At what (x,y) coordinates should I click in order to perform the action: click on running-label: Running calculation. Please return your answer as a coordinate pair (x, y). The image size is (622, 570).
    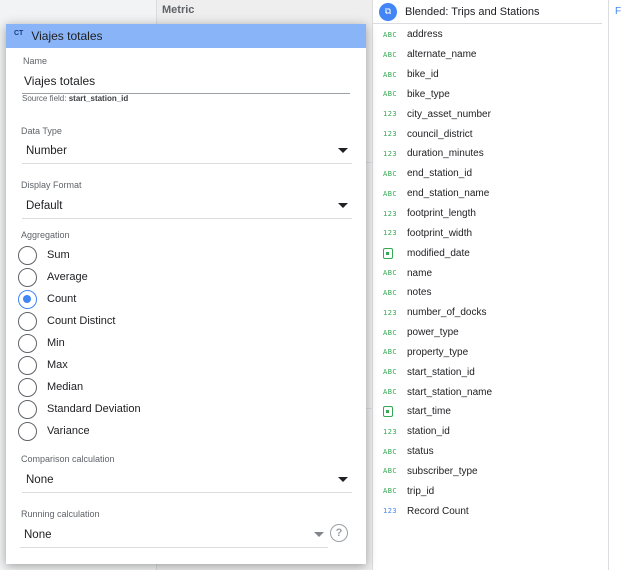
    Looking at the image, I should click on (60, 514).